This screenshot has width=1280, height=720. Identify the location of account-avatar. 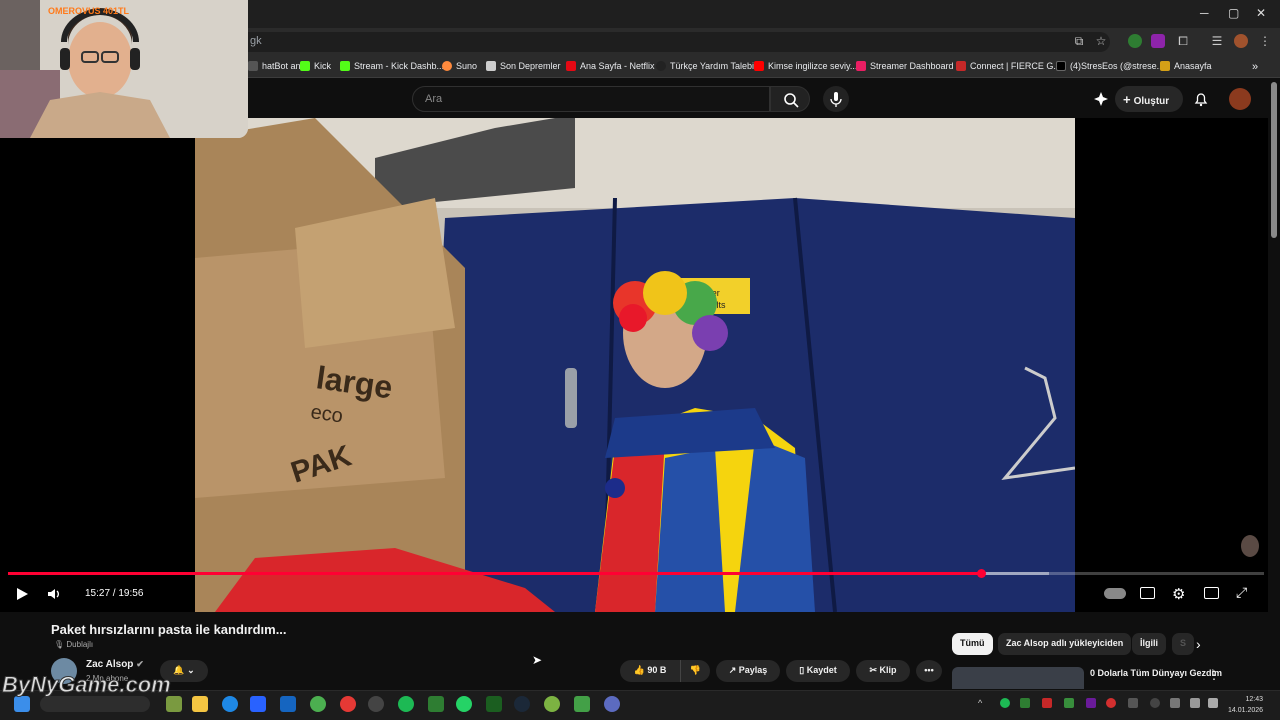
(1240, 99).